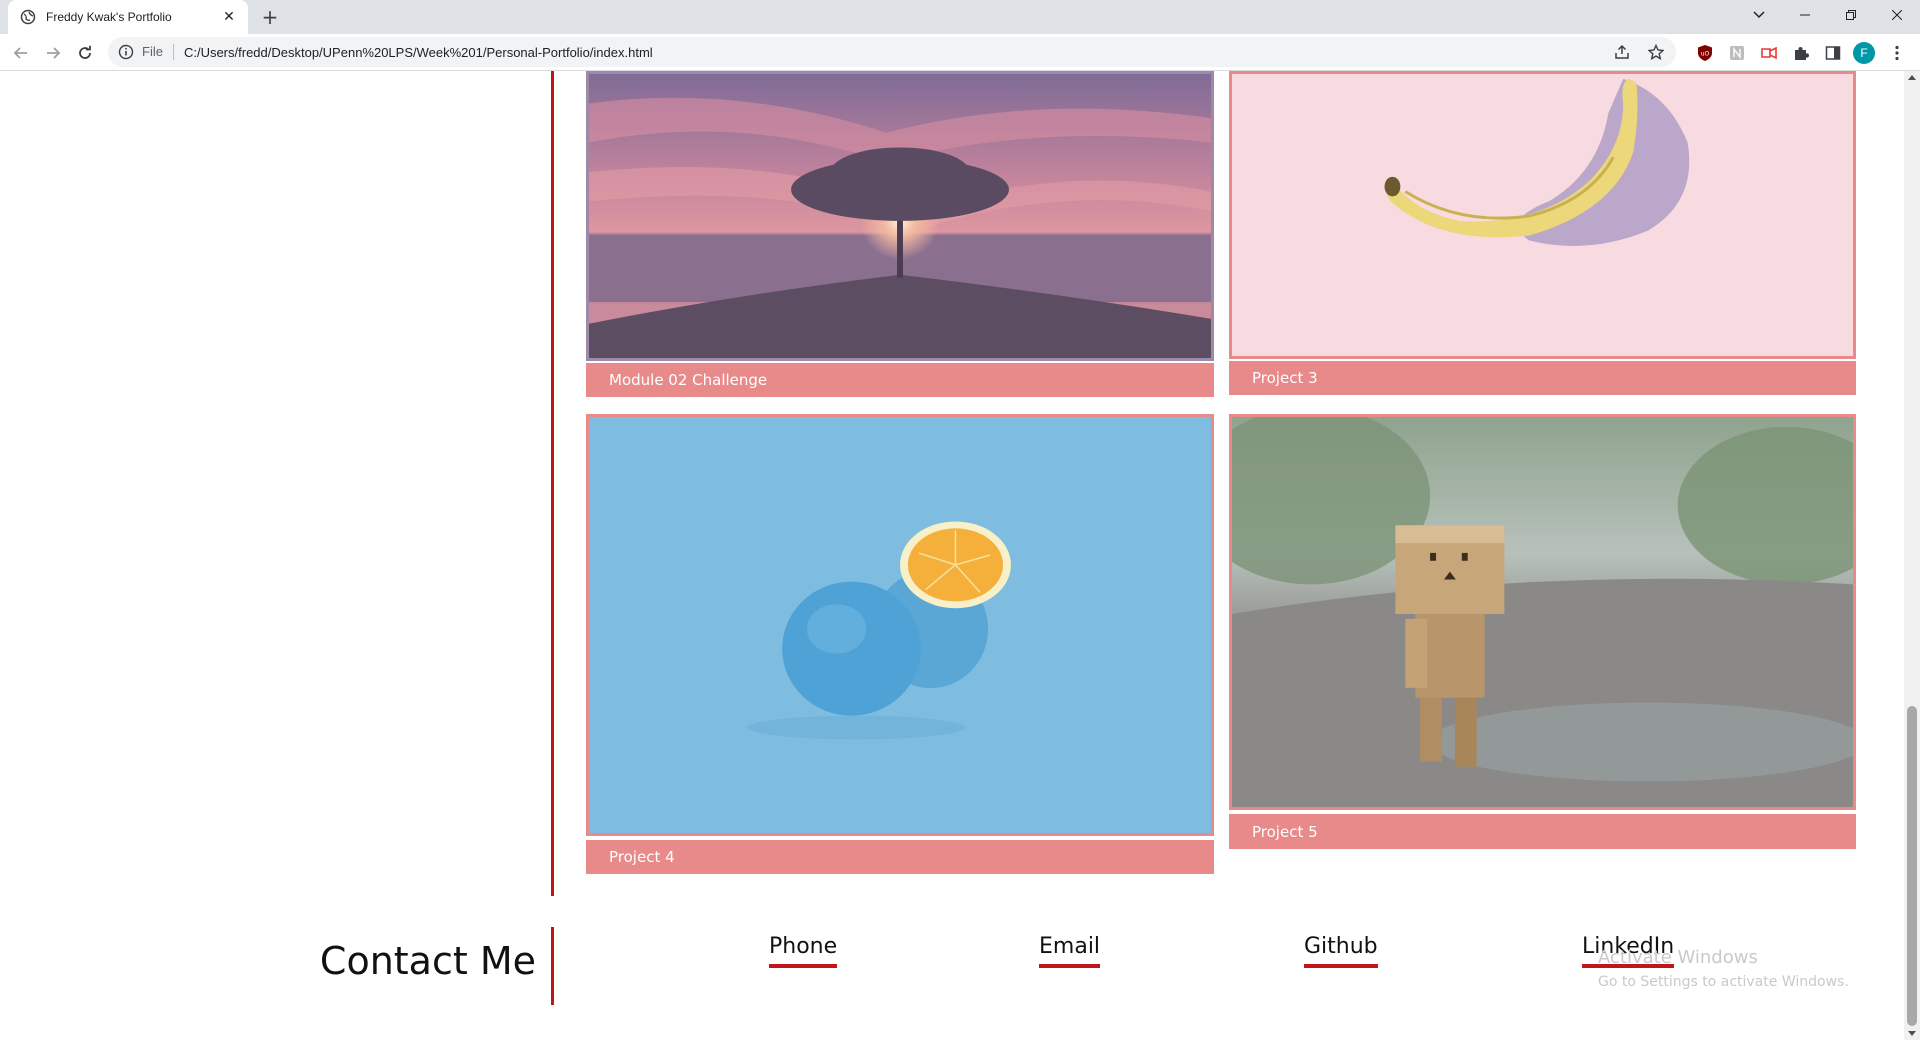 This screenshot has width=1920, height=1040. Describe the element at coordinates (1912, 1033) in the screenshot. I see `scroll-down-arrow-icon` at that location.